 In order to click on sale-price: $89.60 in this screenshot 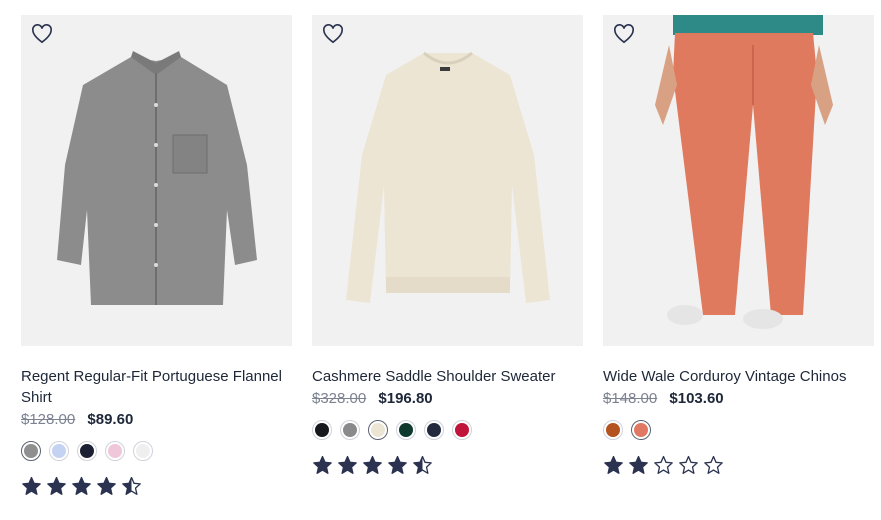, I will do `click(110, 419)`.